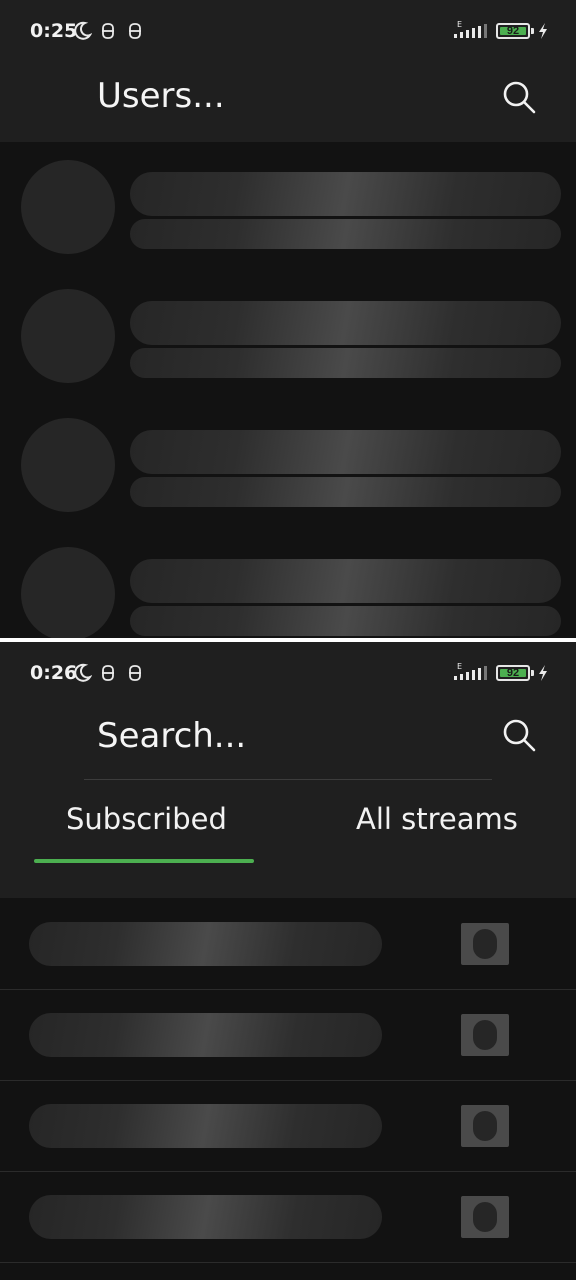 The width and height of the screenshot is (576, 1280). Describe the element at coordinates (144, 861) in the screenshot. I see `active-tab-indicator` at that location.